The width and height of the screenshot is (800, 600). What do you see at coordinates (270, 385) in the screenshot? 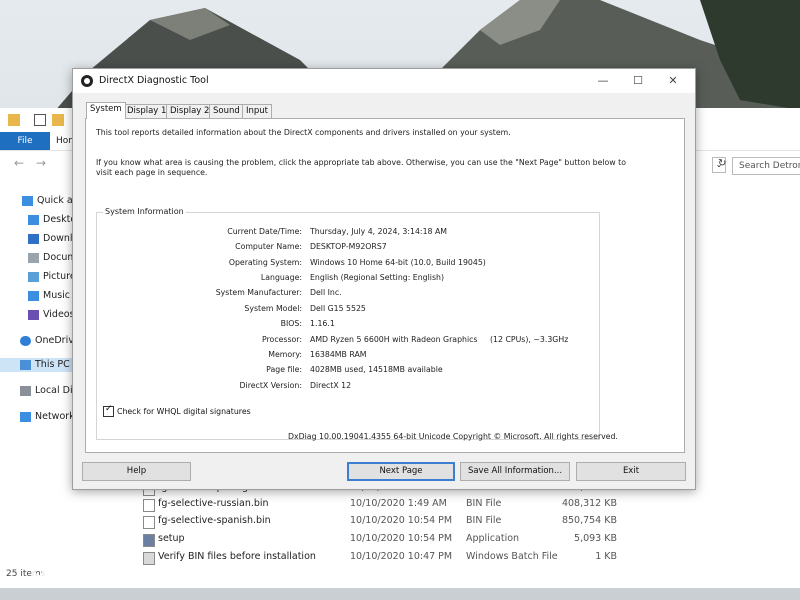
I see `info-label: DirectX Version:` at bounding box center [270, 385].